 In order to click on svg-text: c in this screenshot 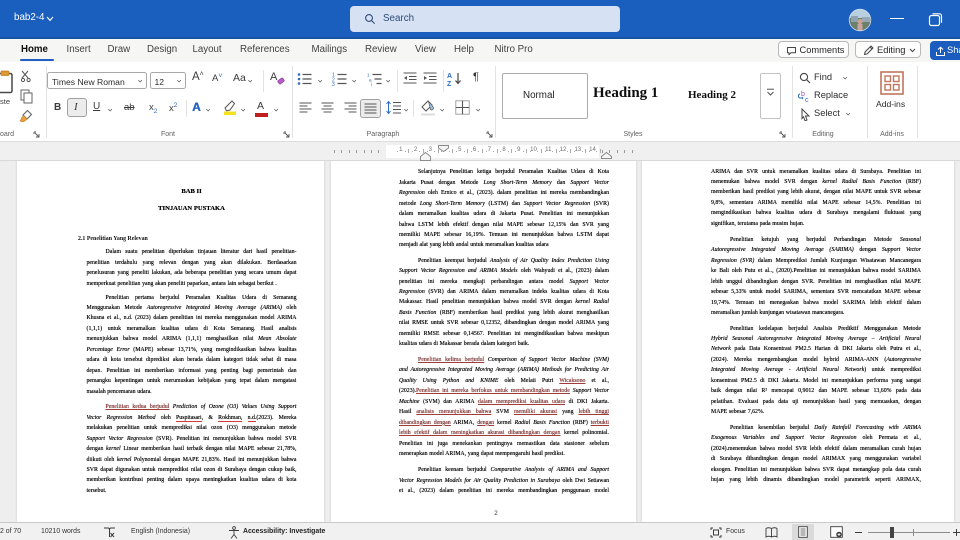, I will do `click(807, 100)`.